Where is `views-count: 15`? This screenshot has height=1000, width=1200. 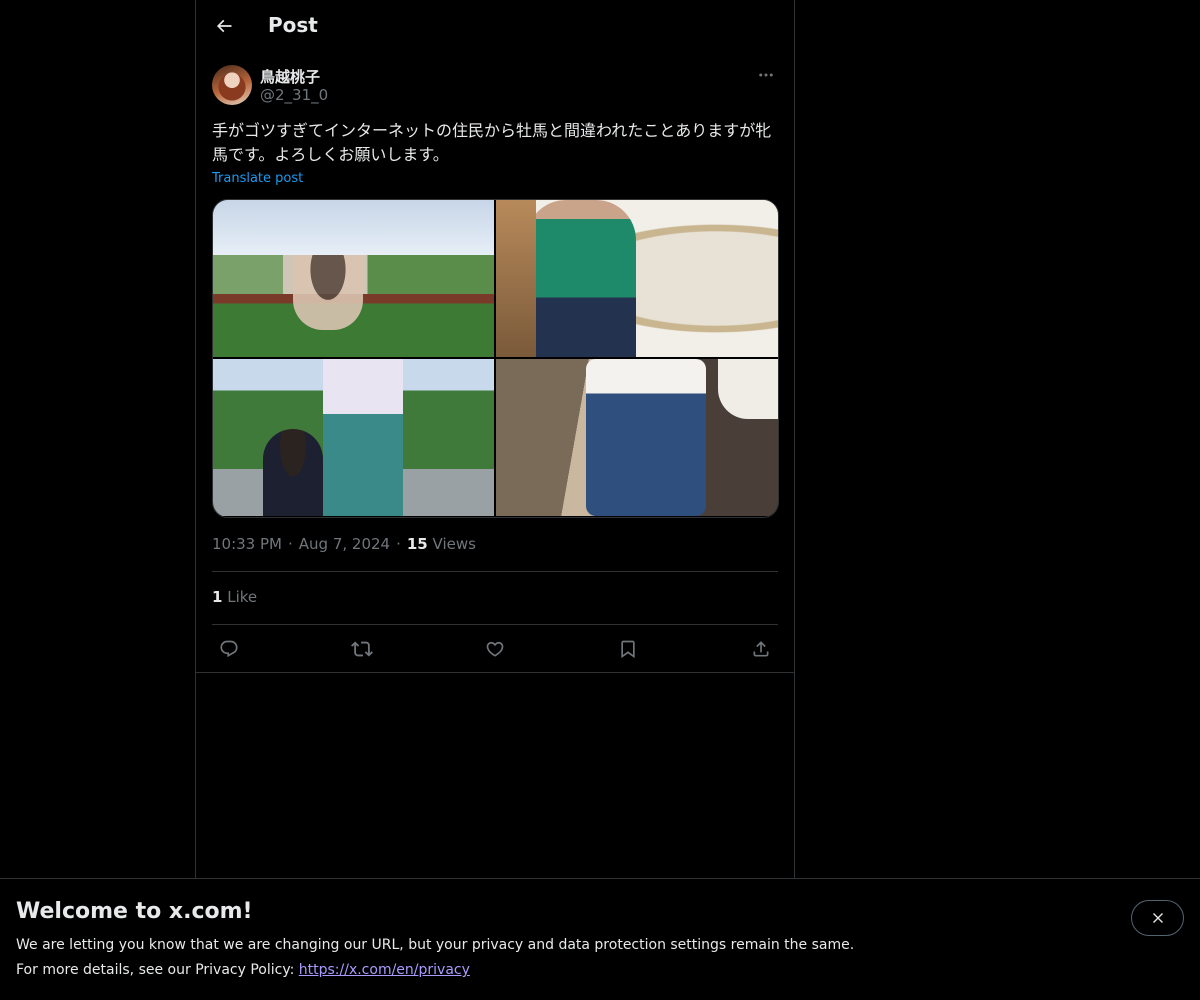
views-count: 15 is located at coordinates (417, 544).